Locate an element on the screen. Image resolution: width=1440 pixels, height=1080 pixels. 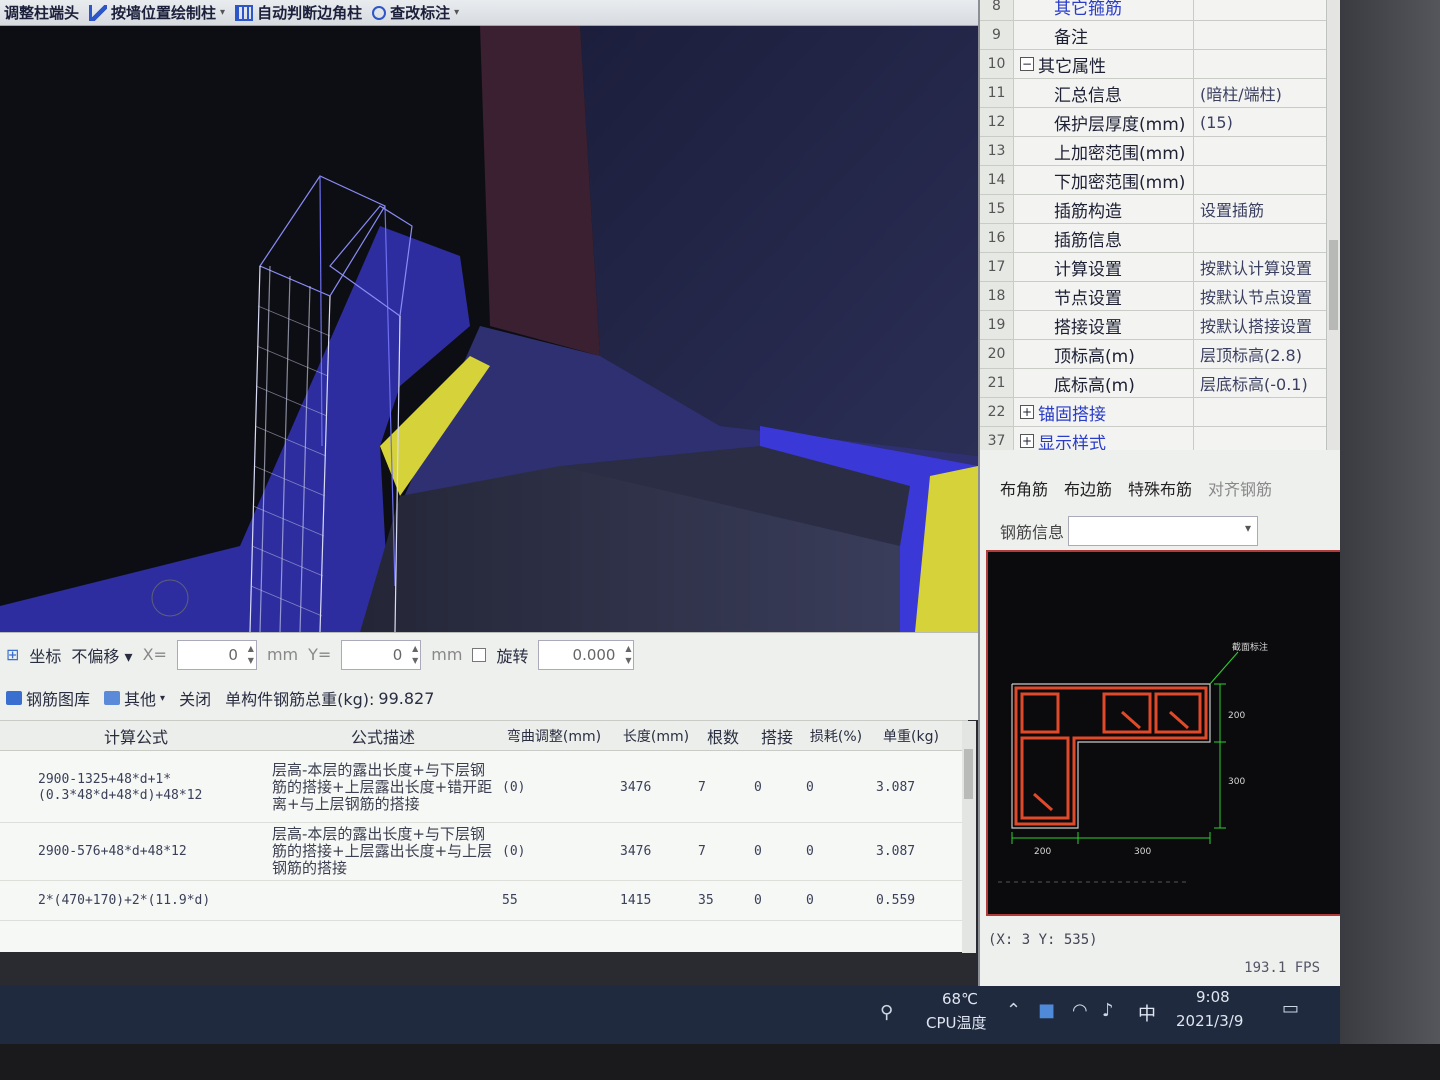
auto-detect-corner-column-button: 自动判断边角柱 is located at coordinates (298, 12).